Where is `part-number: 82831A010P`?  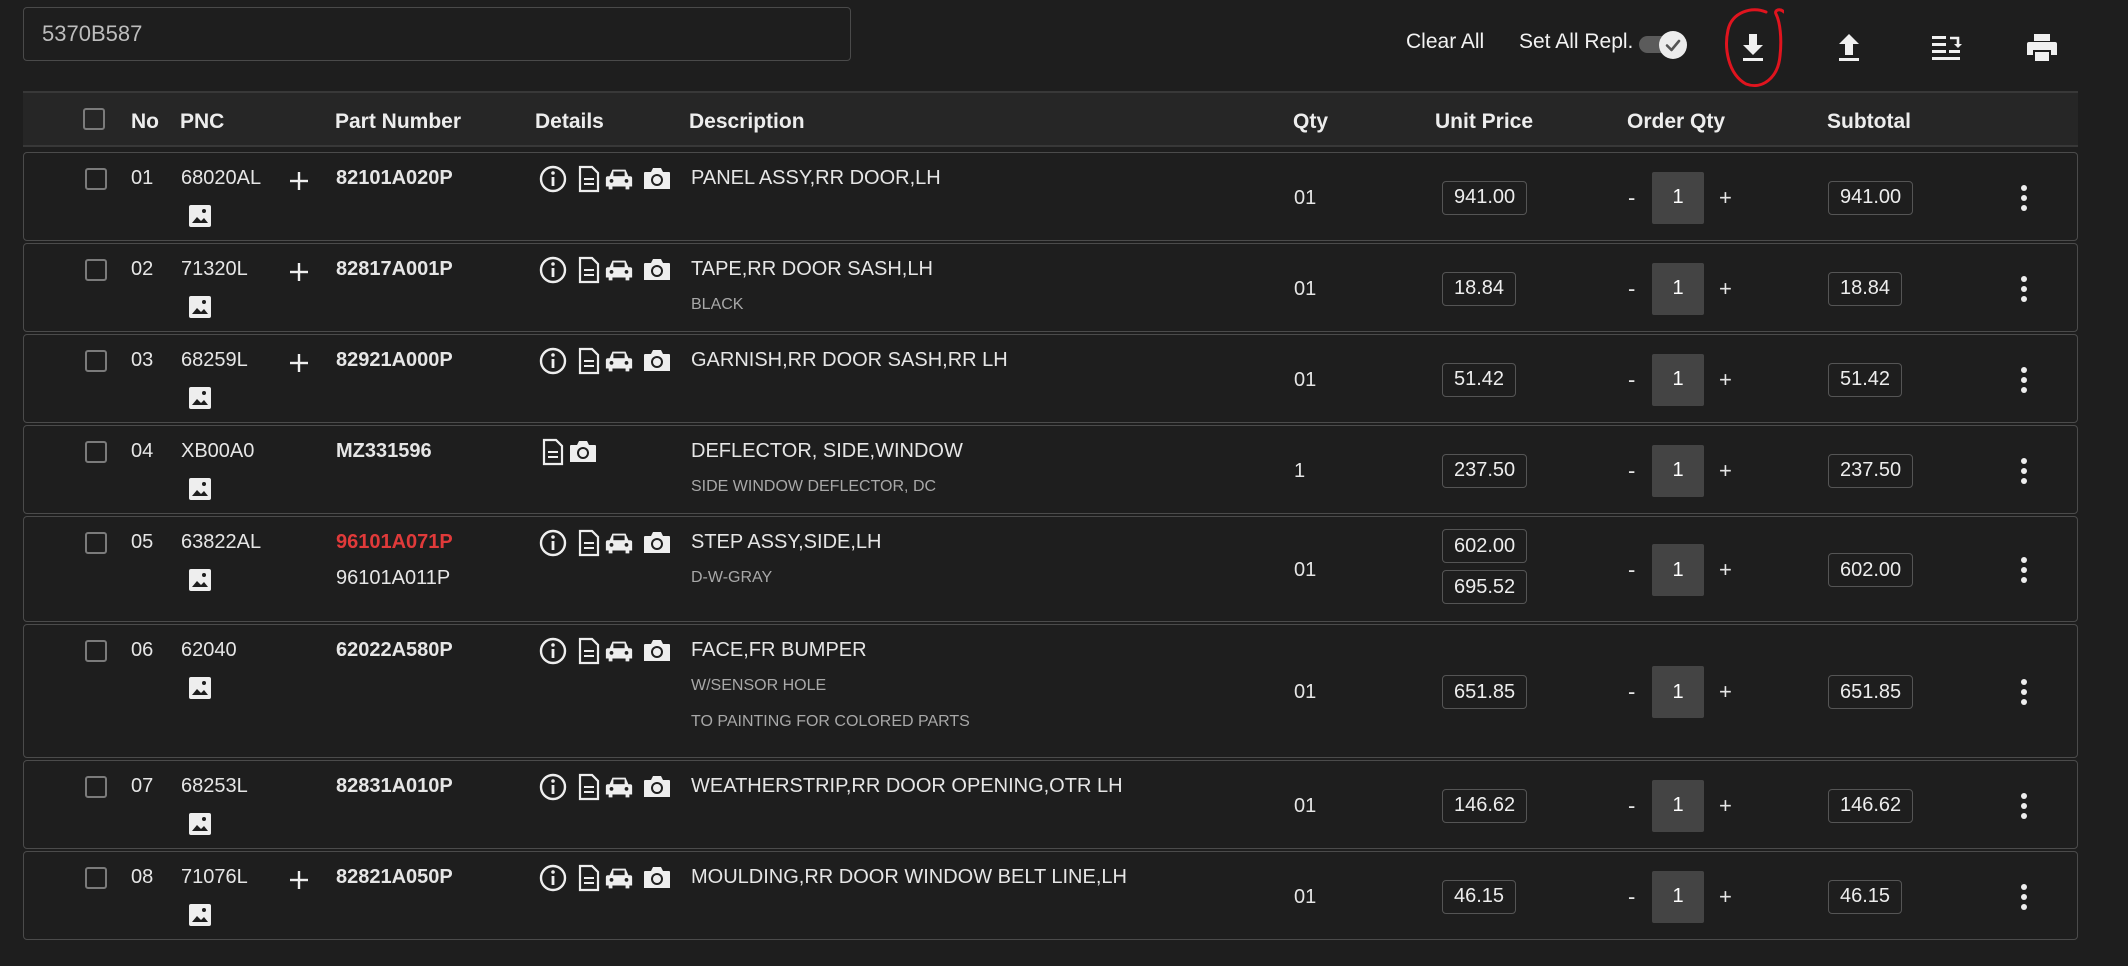 part-number: 82831A010P is located at coordinates (394, 786).